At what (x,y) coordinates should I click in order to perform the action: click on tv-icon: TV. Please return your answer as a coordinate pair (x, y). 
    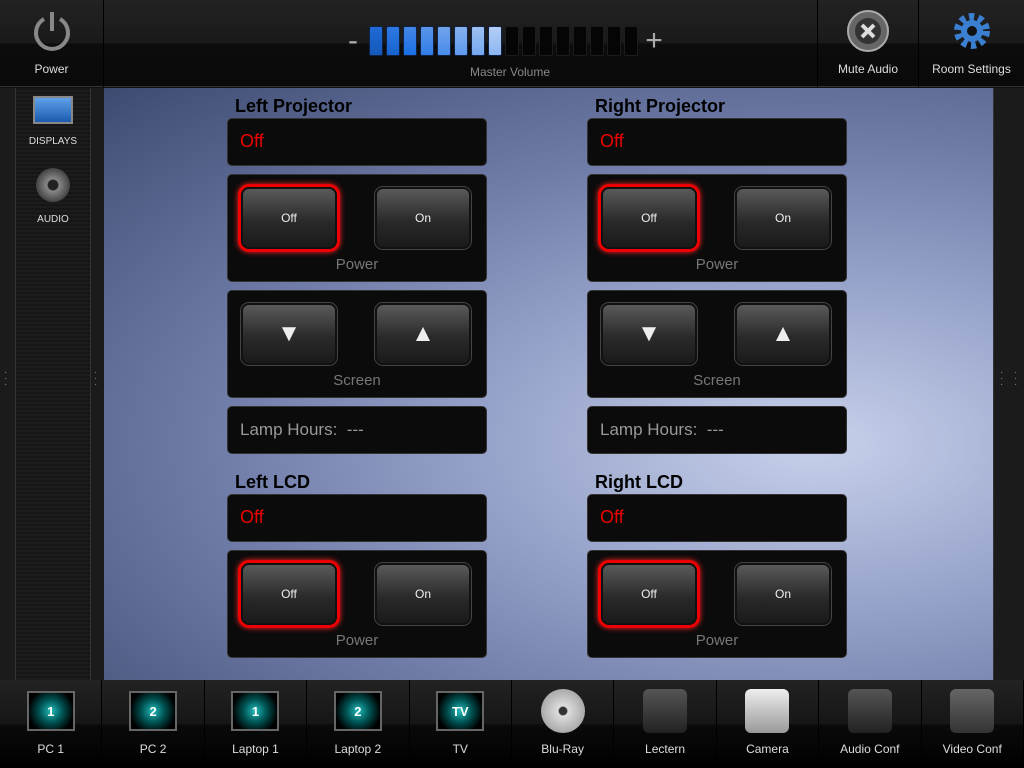
    Looking at the image, I should click on (460, 711).